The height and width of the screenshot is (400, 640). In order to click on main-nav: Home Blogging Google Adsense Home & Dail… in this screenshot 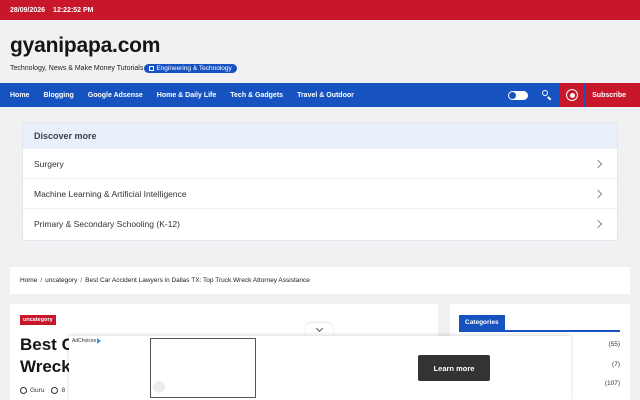, I will do `click(320, 95)`.